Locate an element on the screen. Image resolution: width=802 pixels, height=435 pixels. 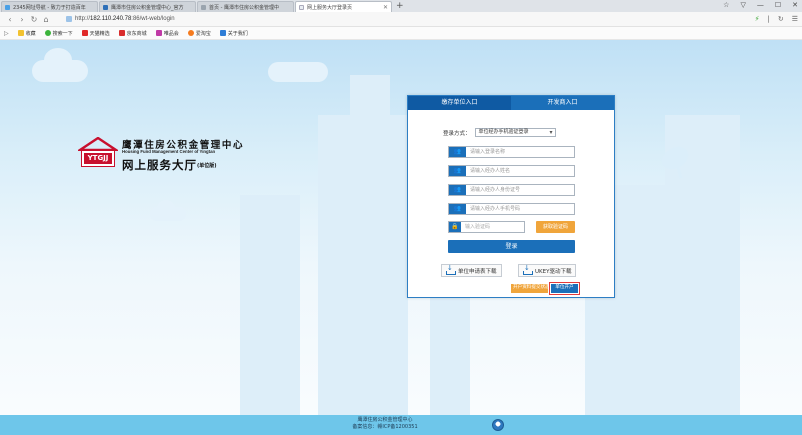
bookmark-label: 天猫精选 is located at coordinates (99, 33).